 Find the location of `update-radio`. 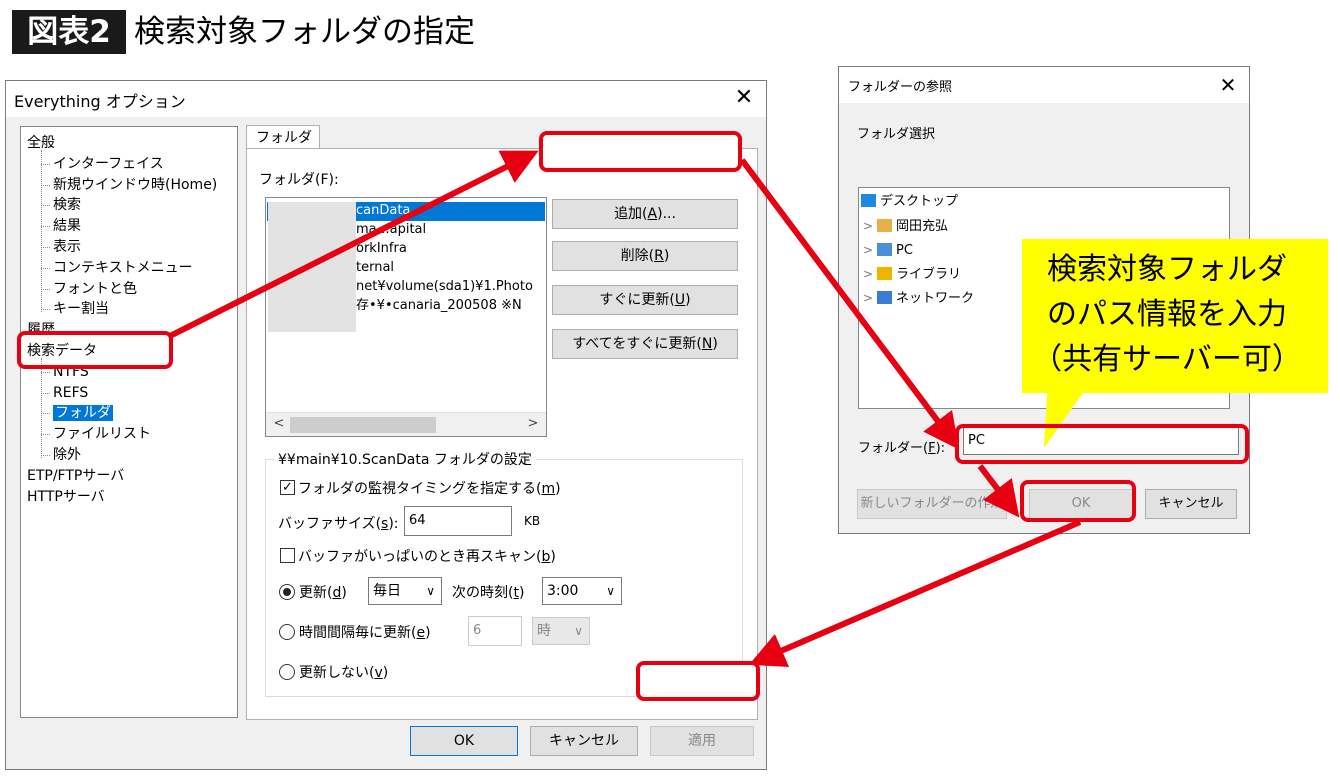

update-radio is located at coordinates (287, 592).